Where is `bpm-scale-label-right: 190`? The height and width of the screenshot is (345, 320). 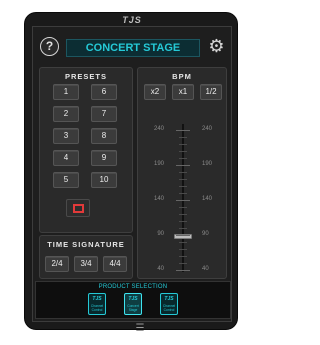
bpm-scale-label-right: 190 is located at coordinates (207, 164).